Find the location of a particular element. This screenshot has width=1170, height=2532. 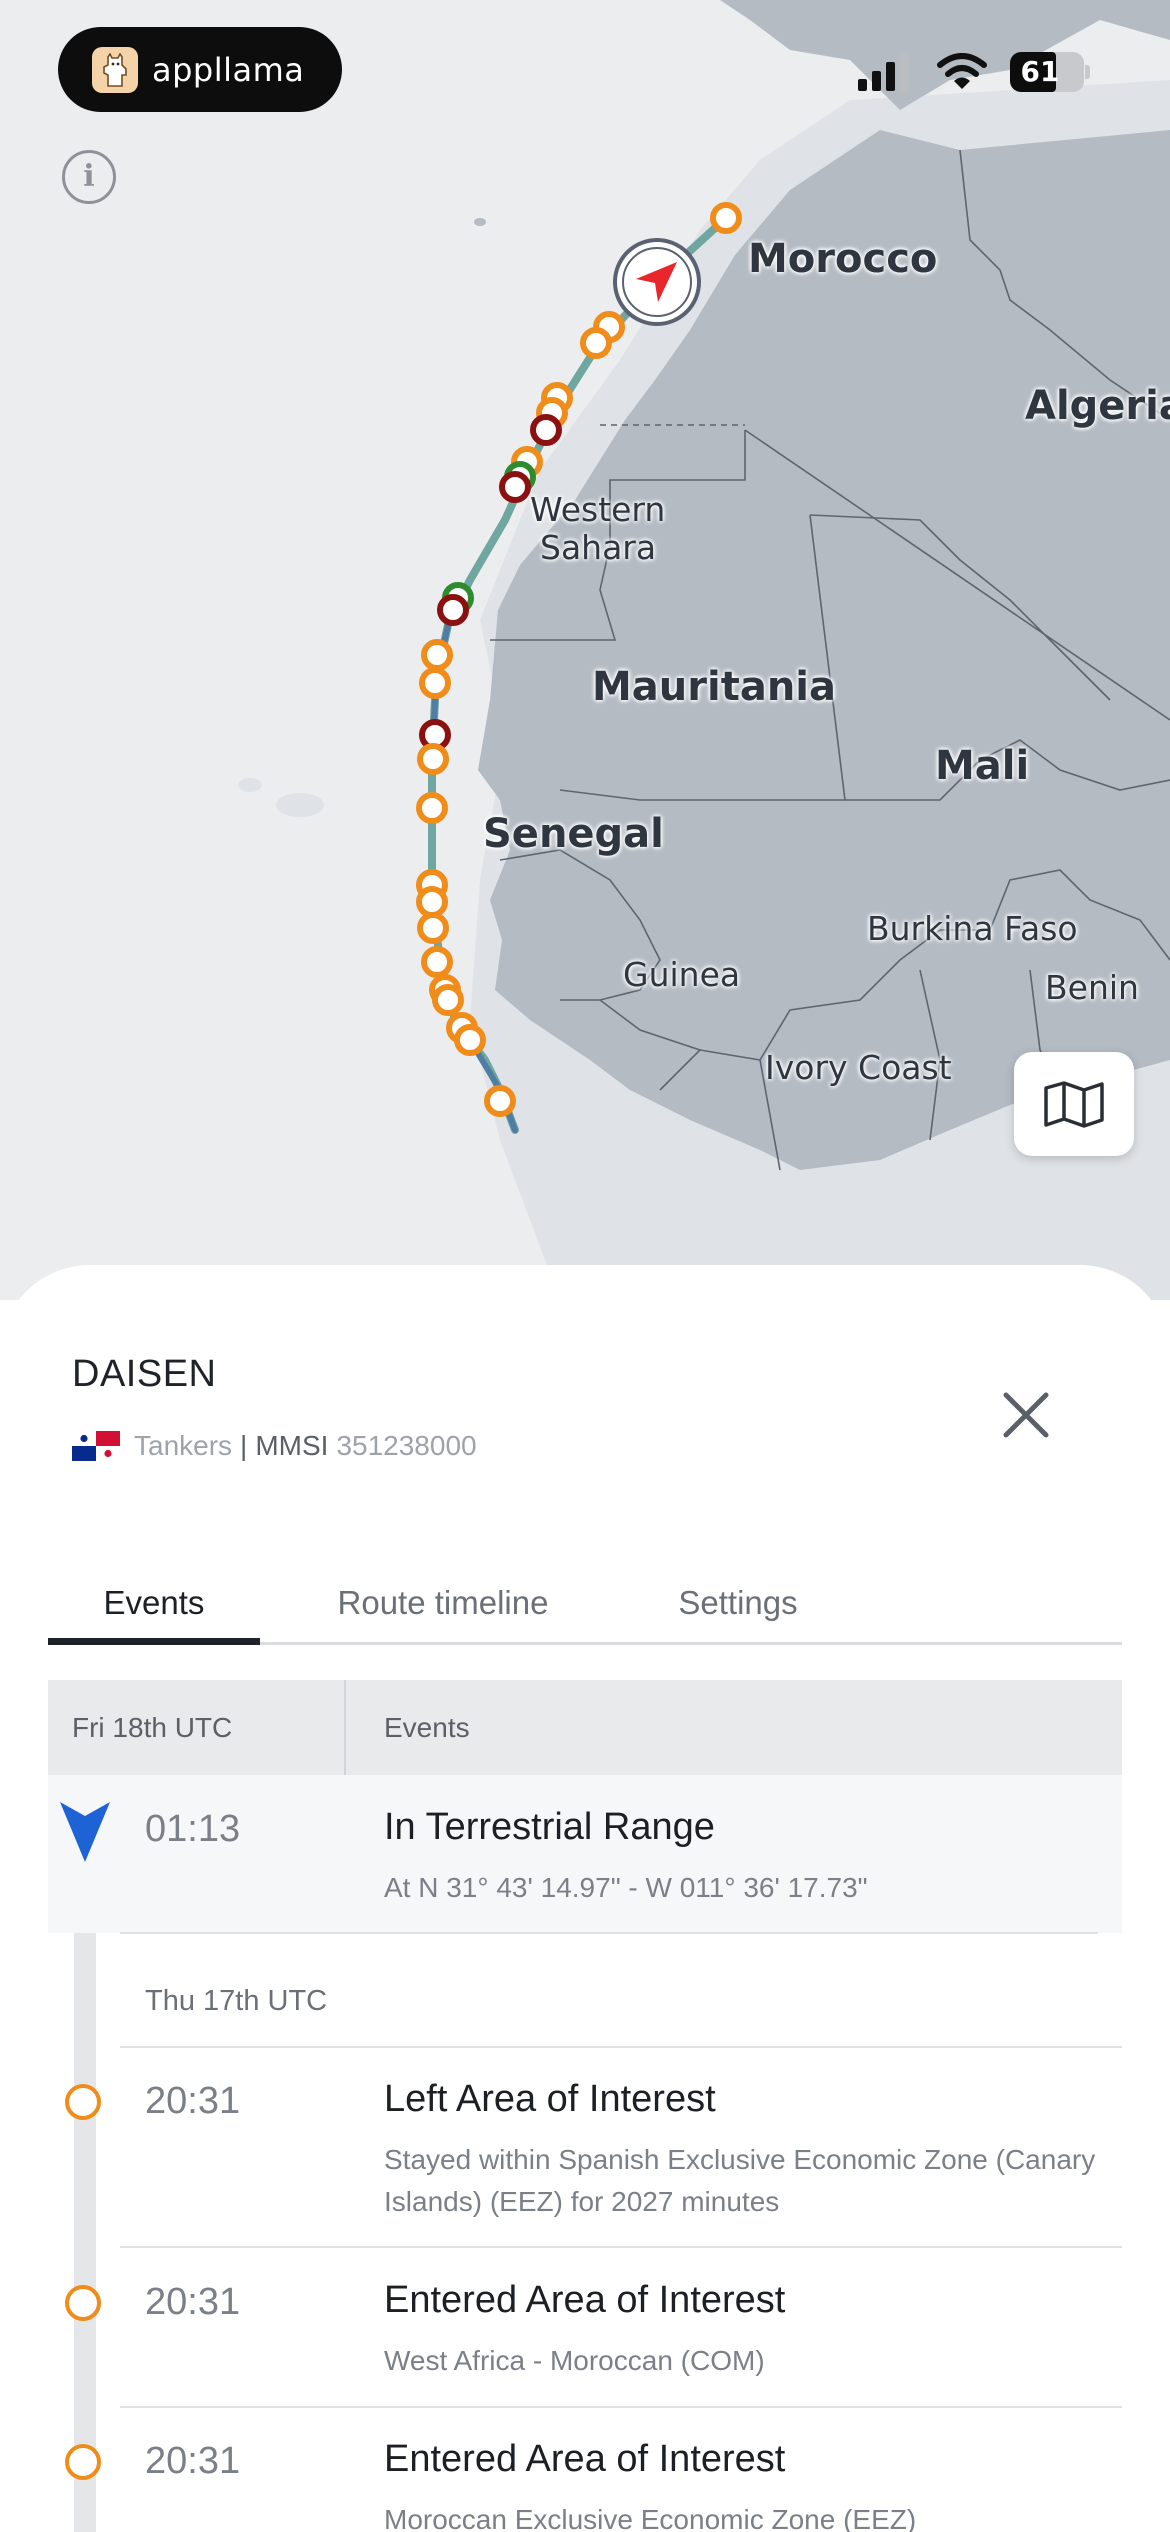

map-label-ivory-coast: Ivory Coast is located at coordinates (858, 1067).